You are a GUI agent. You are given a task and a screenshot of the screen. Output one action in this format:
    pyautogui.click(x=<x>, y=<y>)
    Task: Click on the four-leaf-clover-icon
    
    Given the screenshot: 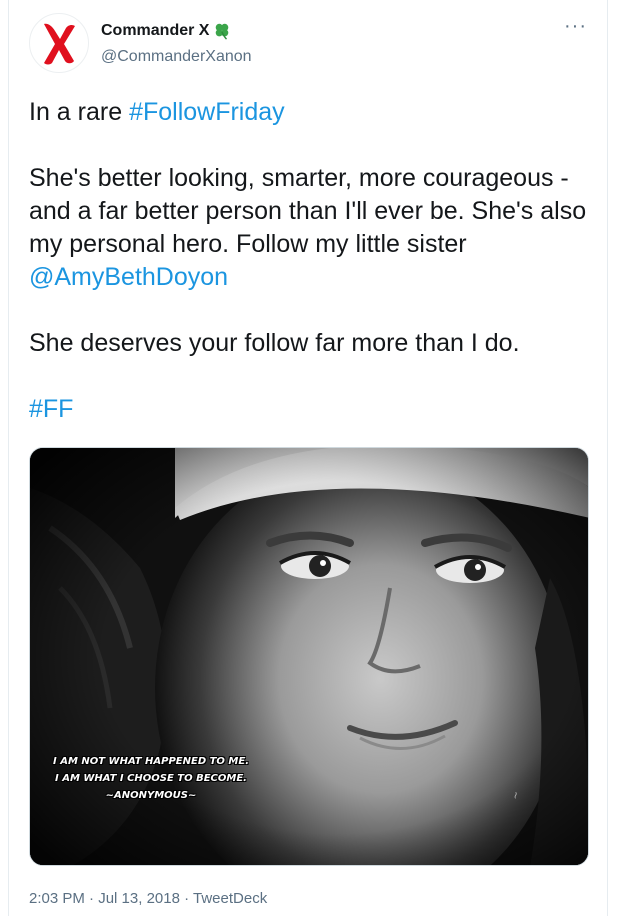 What is the action you would take?
    pyautogui.click(x=222, y=31)
    